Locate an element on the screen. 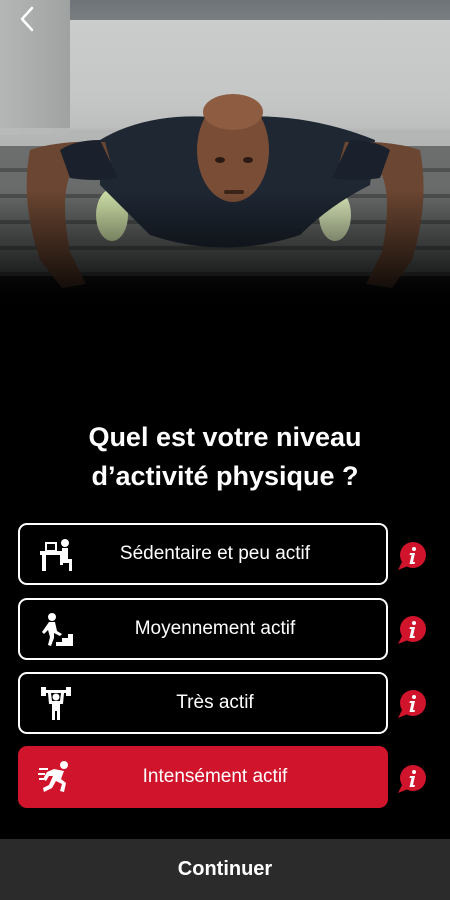 Image resolution: width=450 pixels, height=900 pixels. back-button is located at coordinates (27, 19).